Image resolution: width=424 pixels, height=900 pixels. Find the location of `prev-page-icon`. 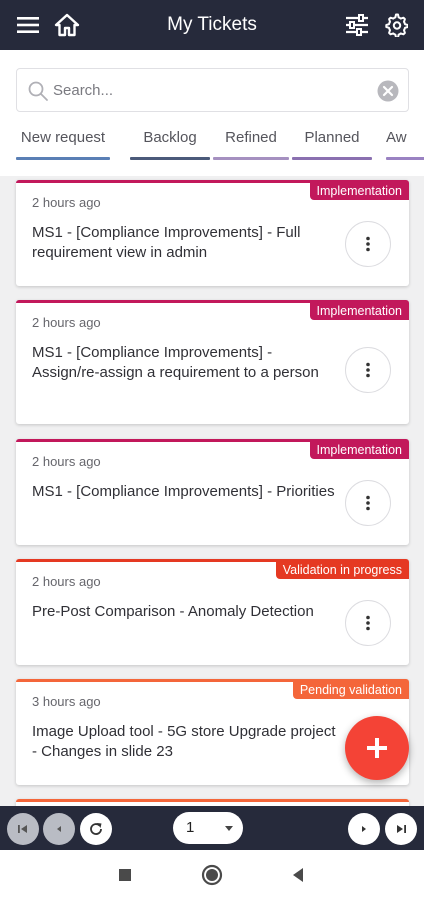

prev-page-icon is located at coordinates (59, 829).